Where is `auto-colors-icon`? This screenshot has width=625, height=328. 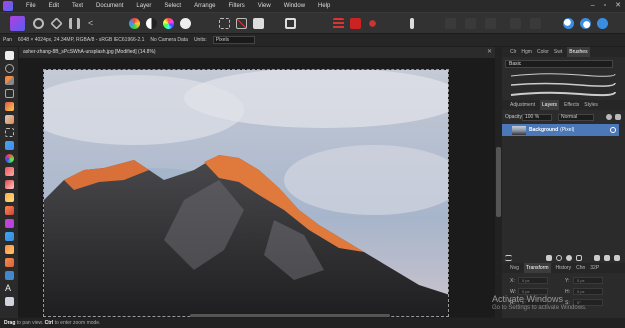 auto-colors-icon is located at coordinates (168, 23).